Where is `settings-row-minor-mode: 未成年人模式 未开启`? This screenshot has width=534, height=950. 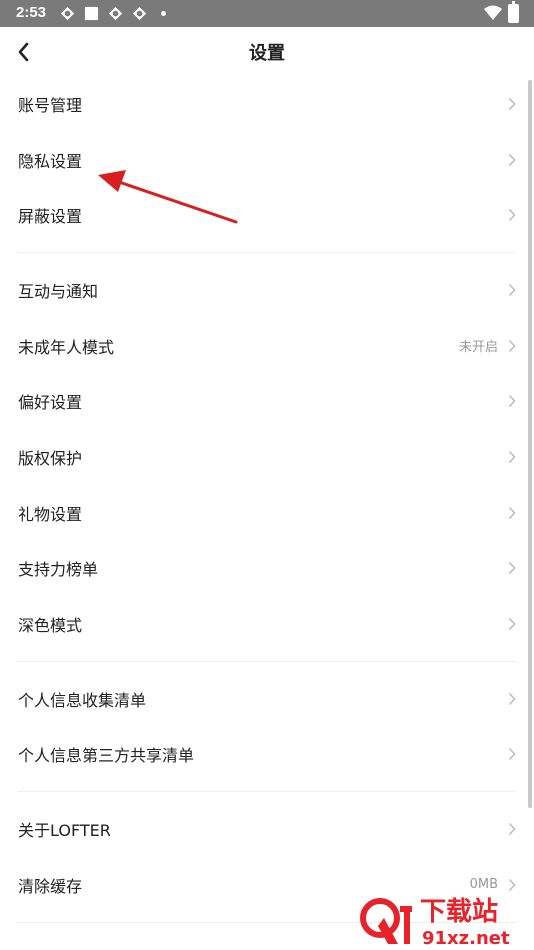 settings-row-minor-mode: 未成年人模式 未开启 is located at coordinates (267, 346).